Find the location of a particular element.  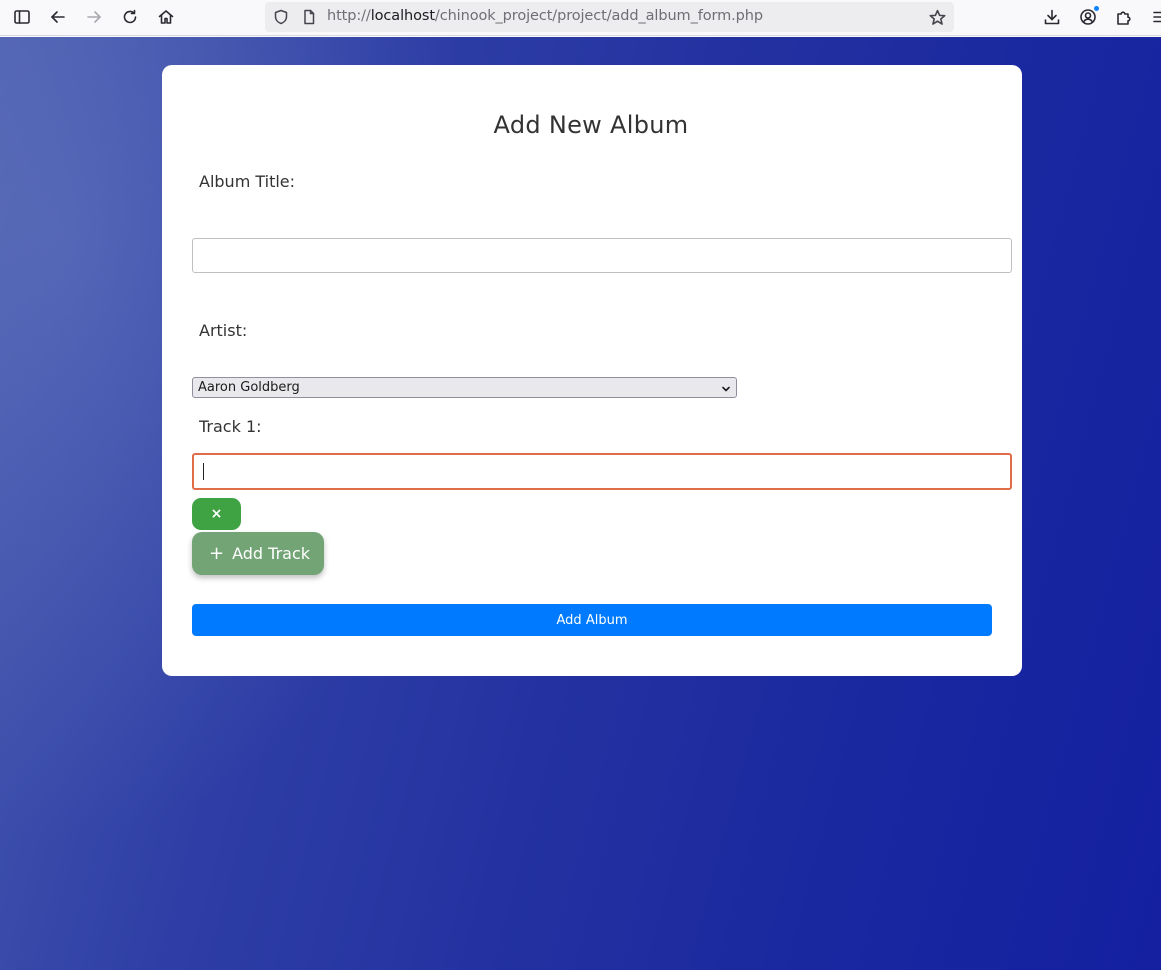

star-icon is located at coordinates (937, 17).